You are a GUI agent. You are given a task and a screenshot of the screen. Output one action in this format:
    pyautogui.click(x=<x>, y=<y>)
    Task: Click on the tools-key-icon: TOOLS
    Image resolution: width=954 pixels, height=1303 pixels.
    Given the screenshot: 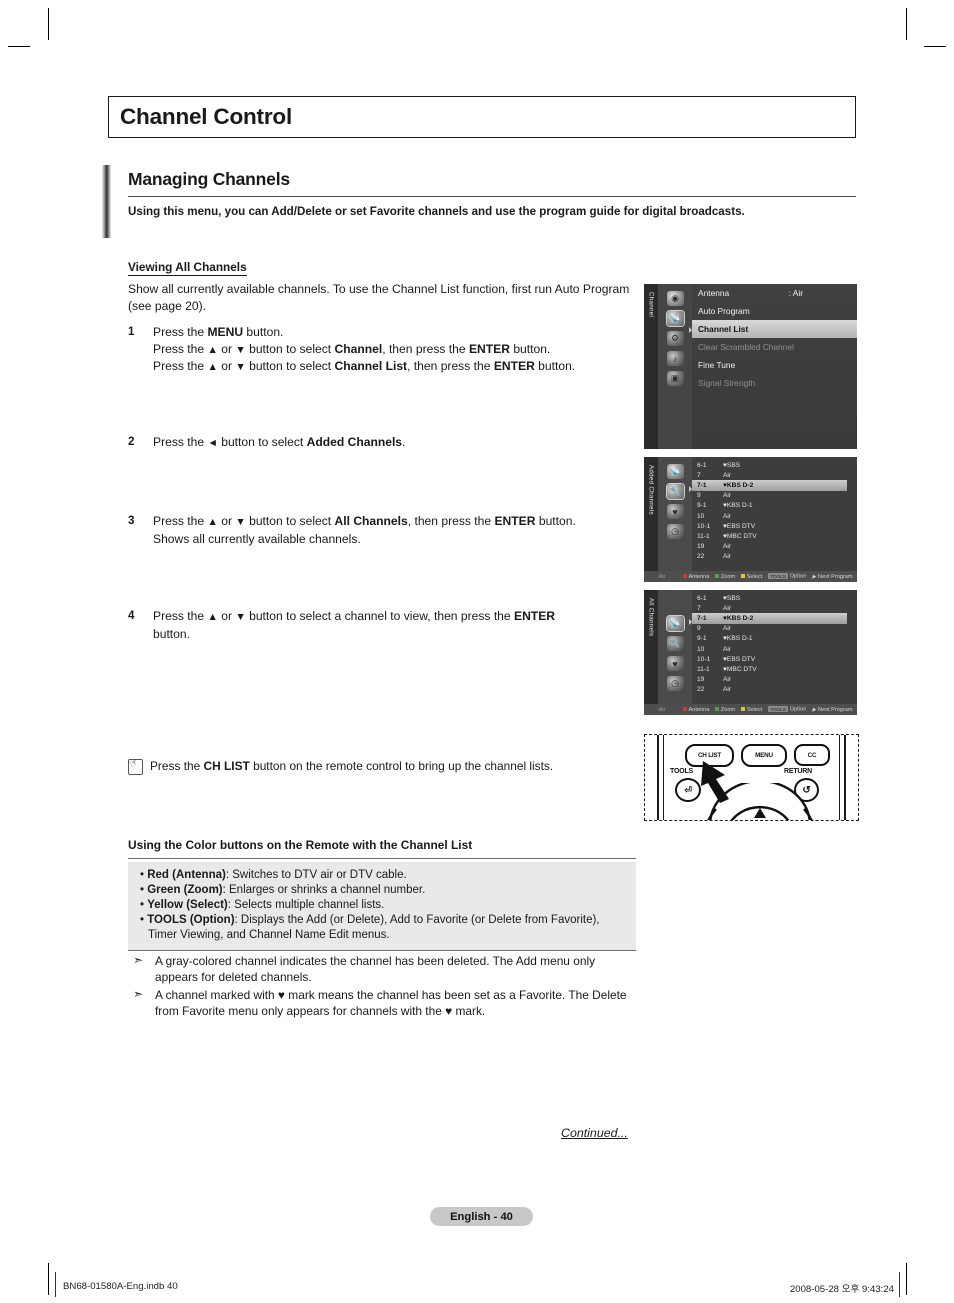 What is the action you would take?
    pyautogui.click(x=778, y=709)
    